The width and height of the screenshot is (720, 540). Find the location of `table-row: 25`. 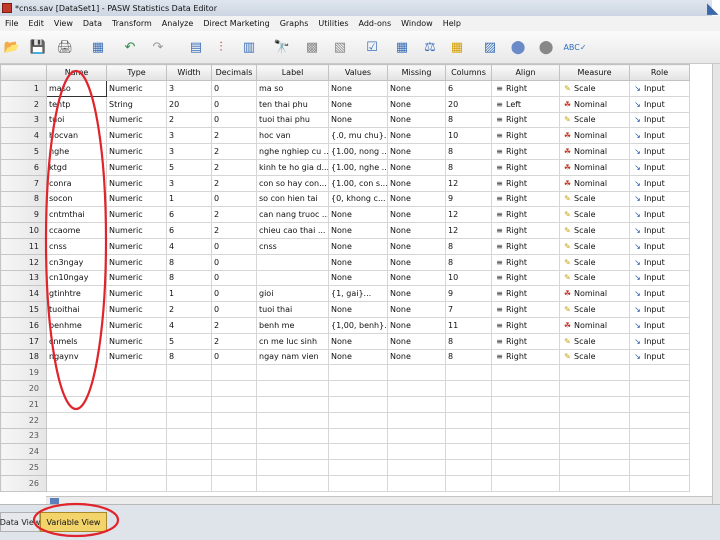

table-row: 25 is located at coordinates (345, 467).